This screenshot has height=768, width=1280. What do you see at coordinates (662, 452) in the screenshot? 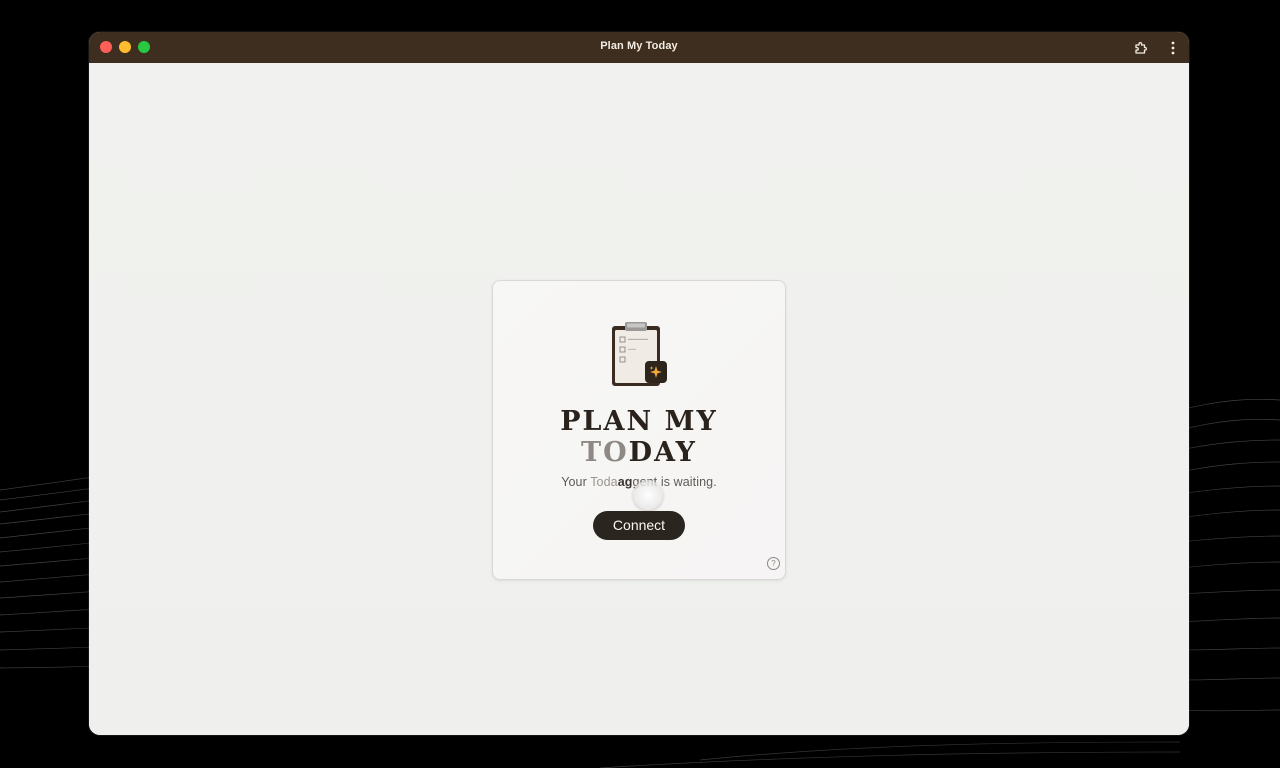
I see `headline-rest-part: DAY` at bounding box center [662, 452].